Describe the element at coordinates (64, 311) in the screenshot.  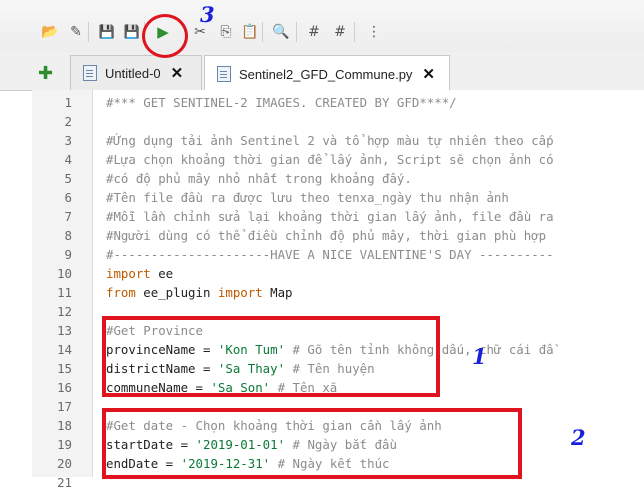
I see `line-number: 12` at that location.